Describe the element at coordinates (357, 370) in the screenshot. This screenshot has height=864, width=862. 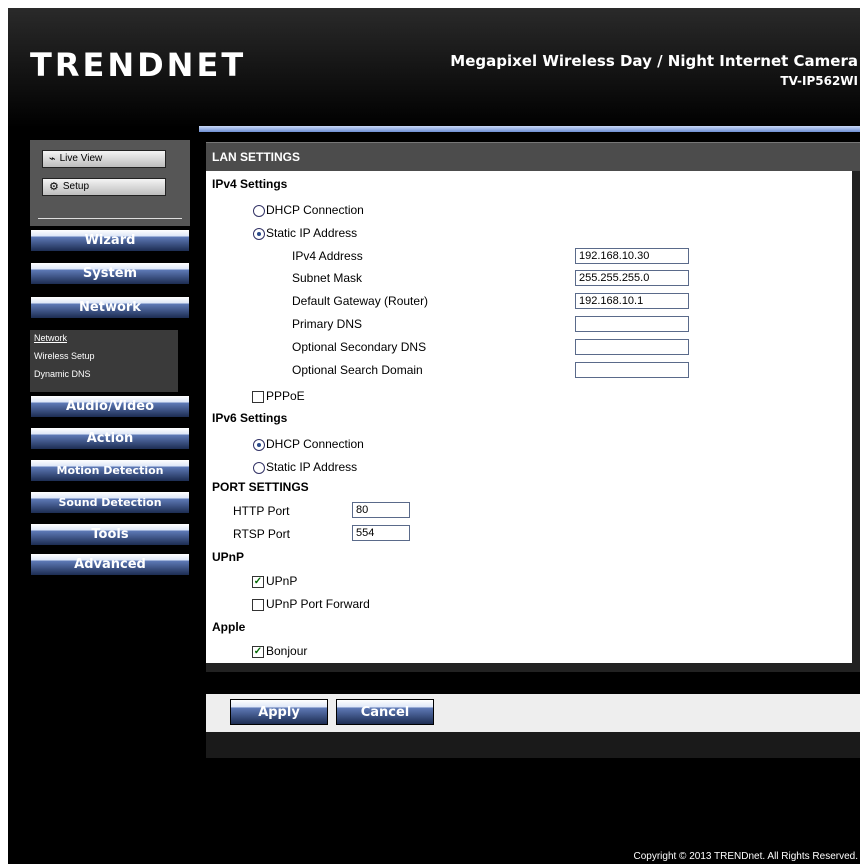
I see `search-domain-label: Optional Search Domain` at that location.